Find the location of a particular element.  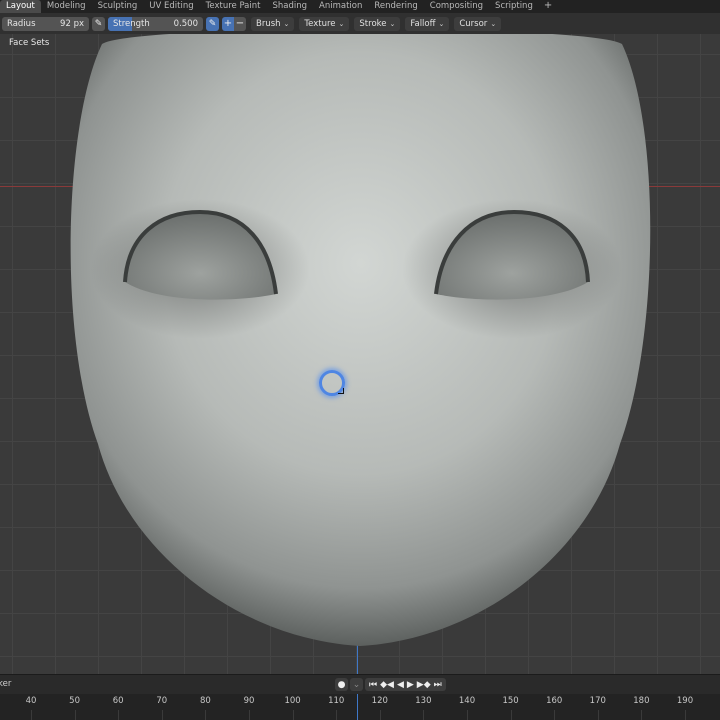

previous-keyframe-icon: ◆◀ is located at coordinates (387, 685).